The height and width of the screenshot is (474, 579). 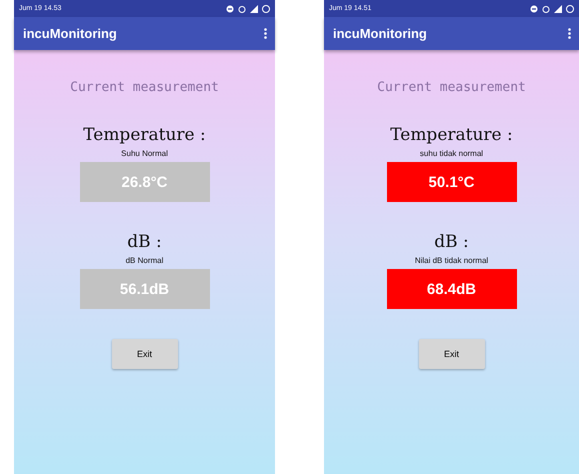 What do you see at coordinates (451, 260) in the screenshot?
I see `status-text: Nilai dB tidak normal` at bounding box center [451, 260].